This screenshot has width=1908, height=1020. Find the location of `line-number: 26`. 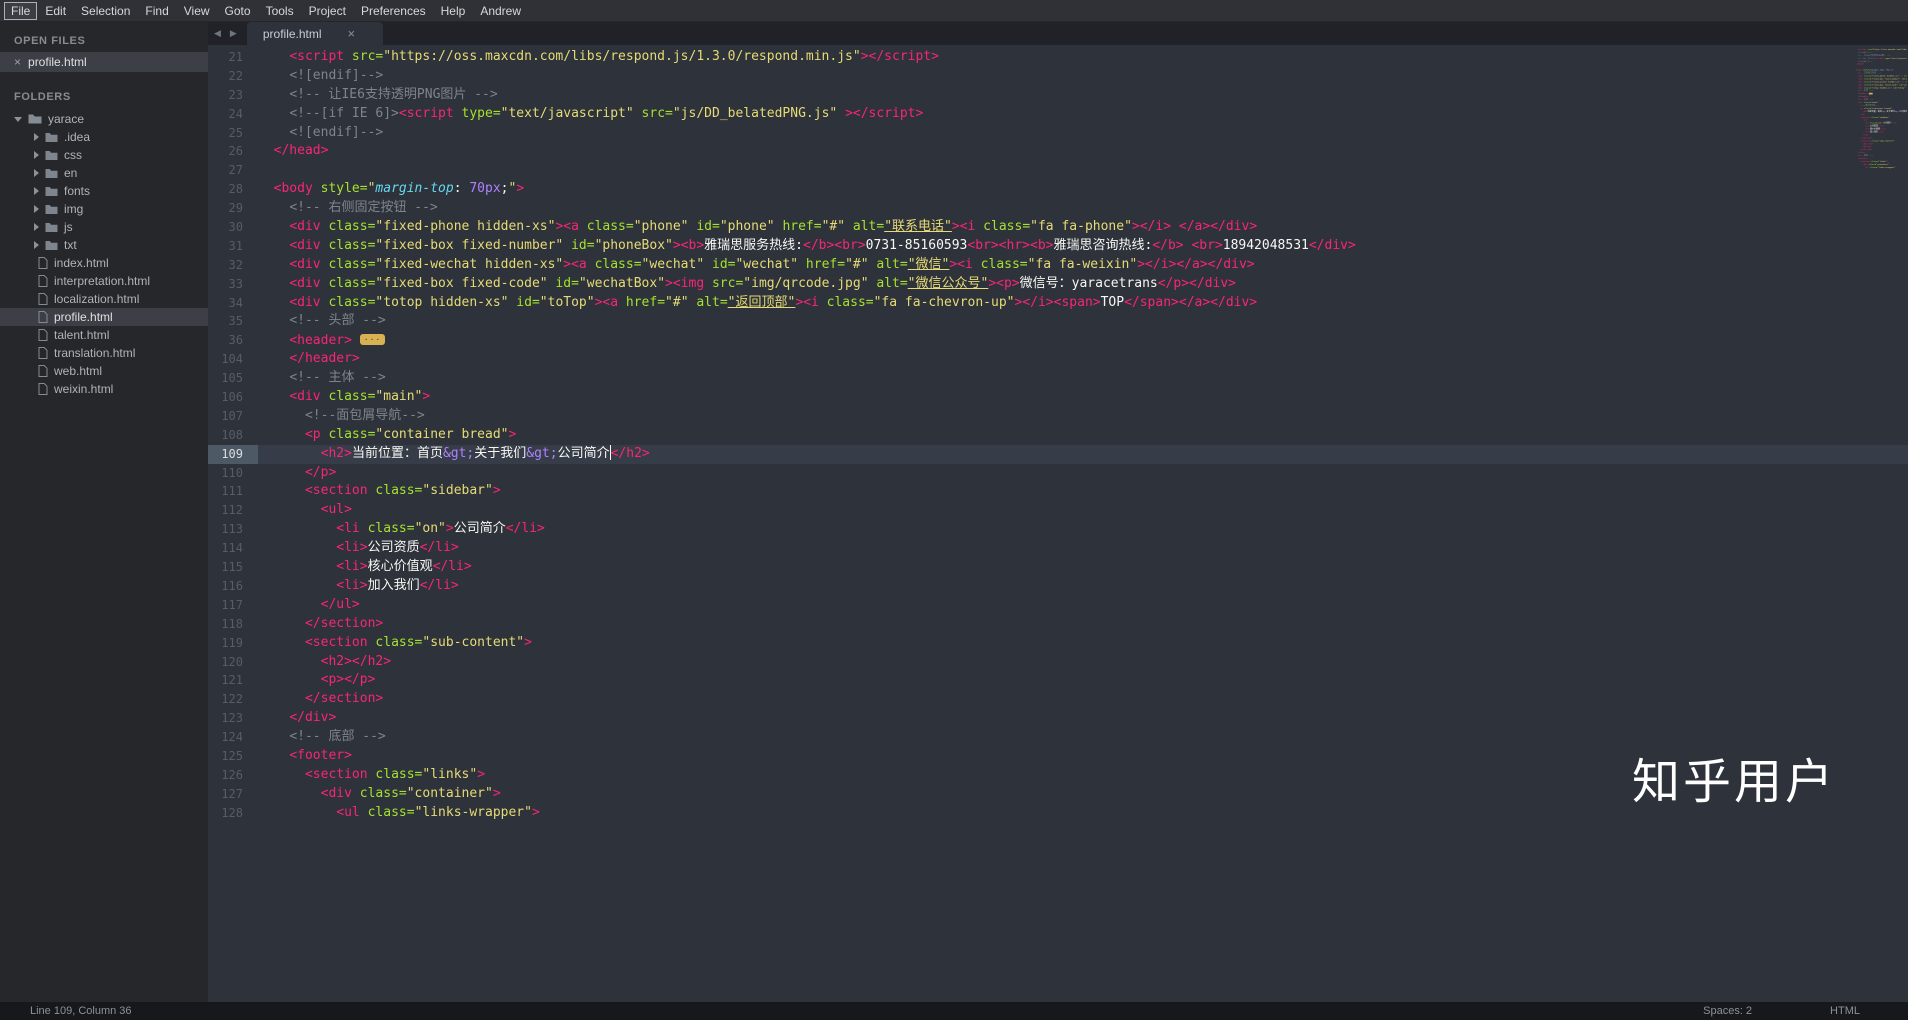

line-number: 26 is located at coordinates (233, 151).